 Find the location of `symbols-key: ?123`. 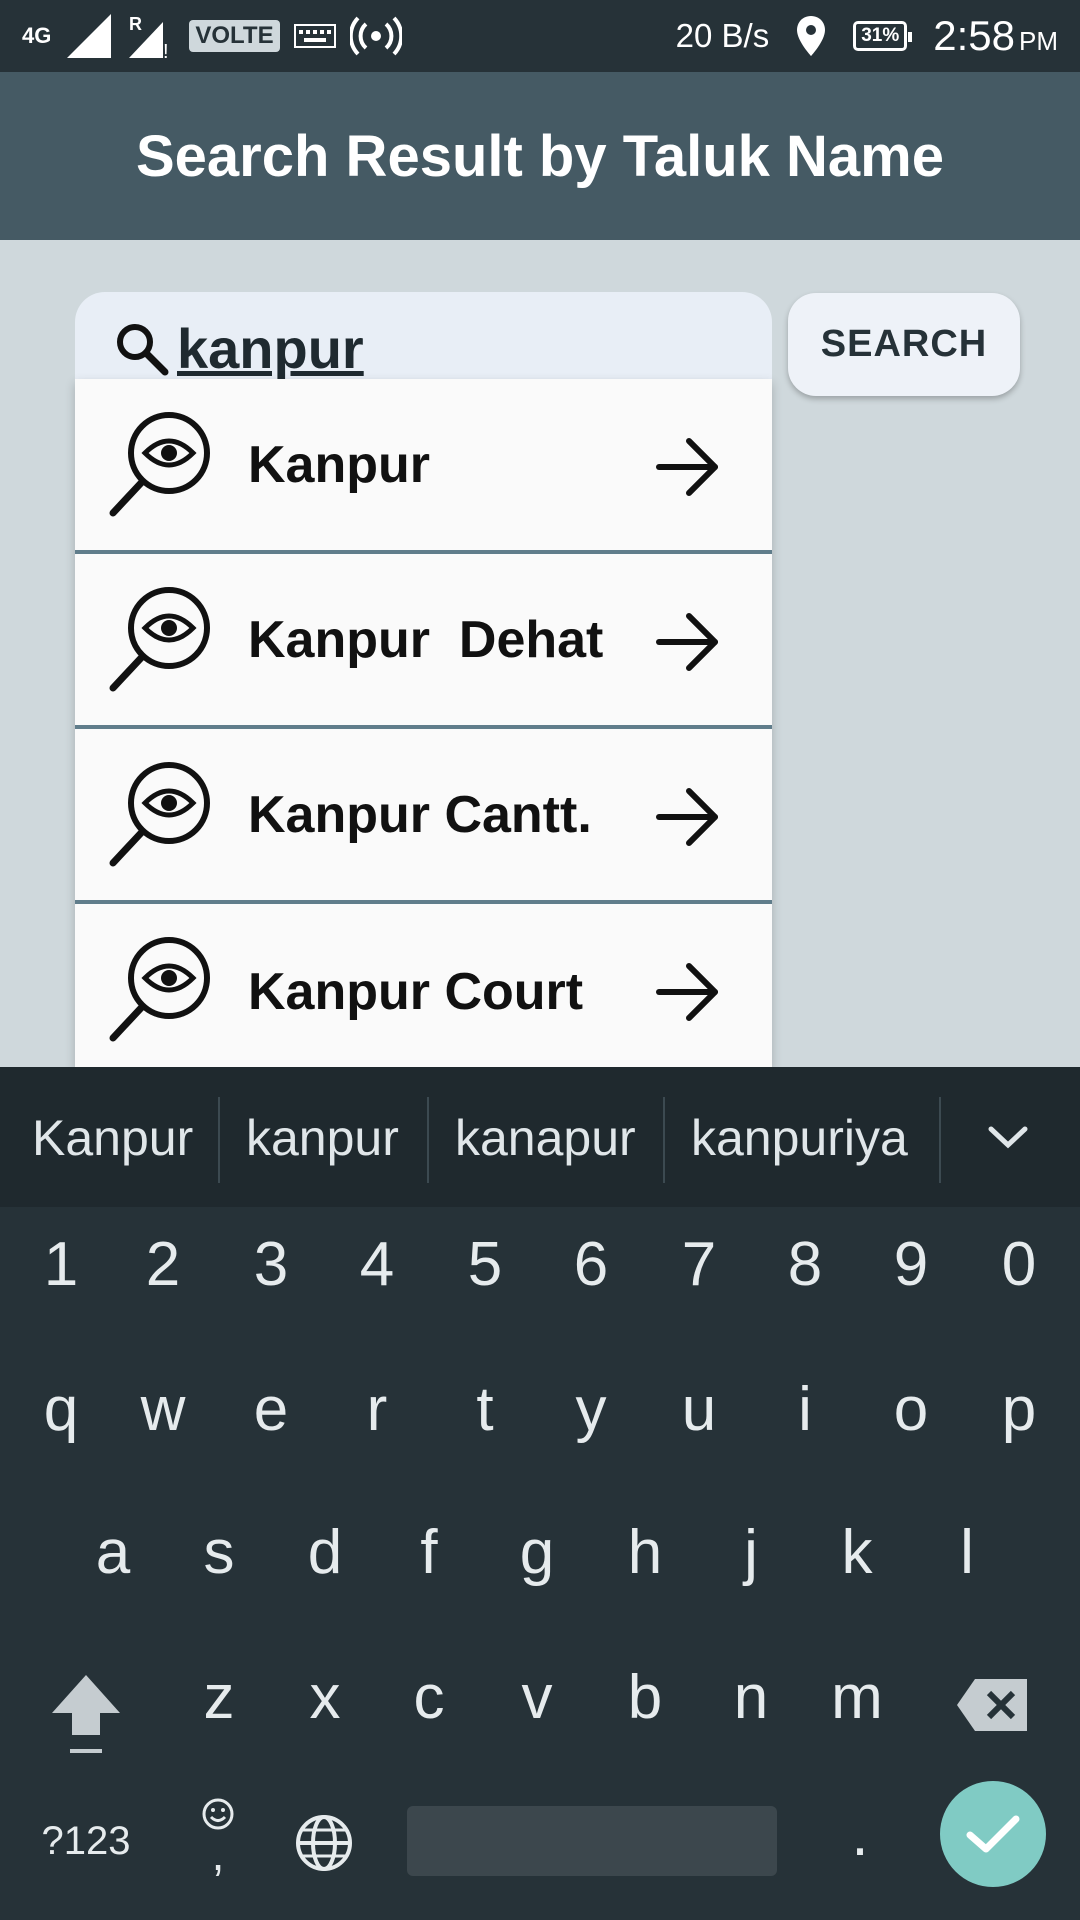

symbols-key: ?123 is located at coordinates (86, 1841).